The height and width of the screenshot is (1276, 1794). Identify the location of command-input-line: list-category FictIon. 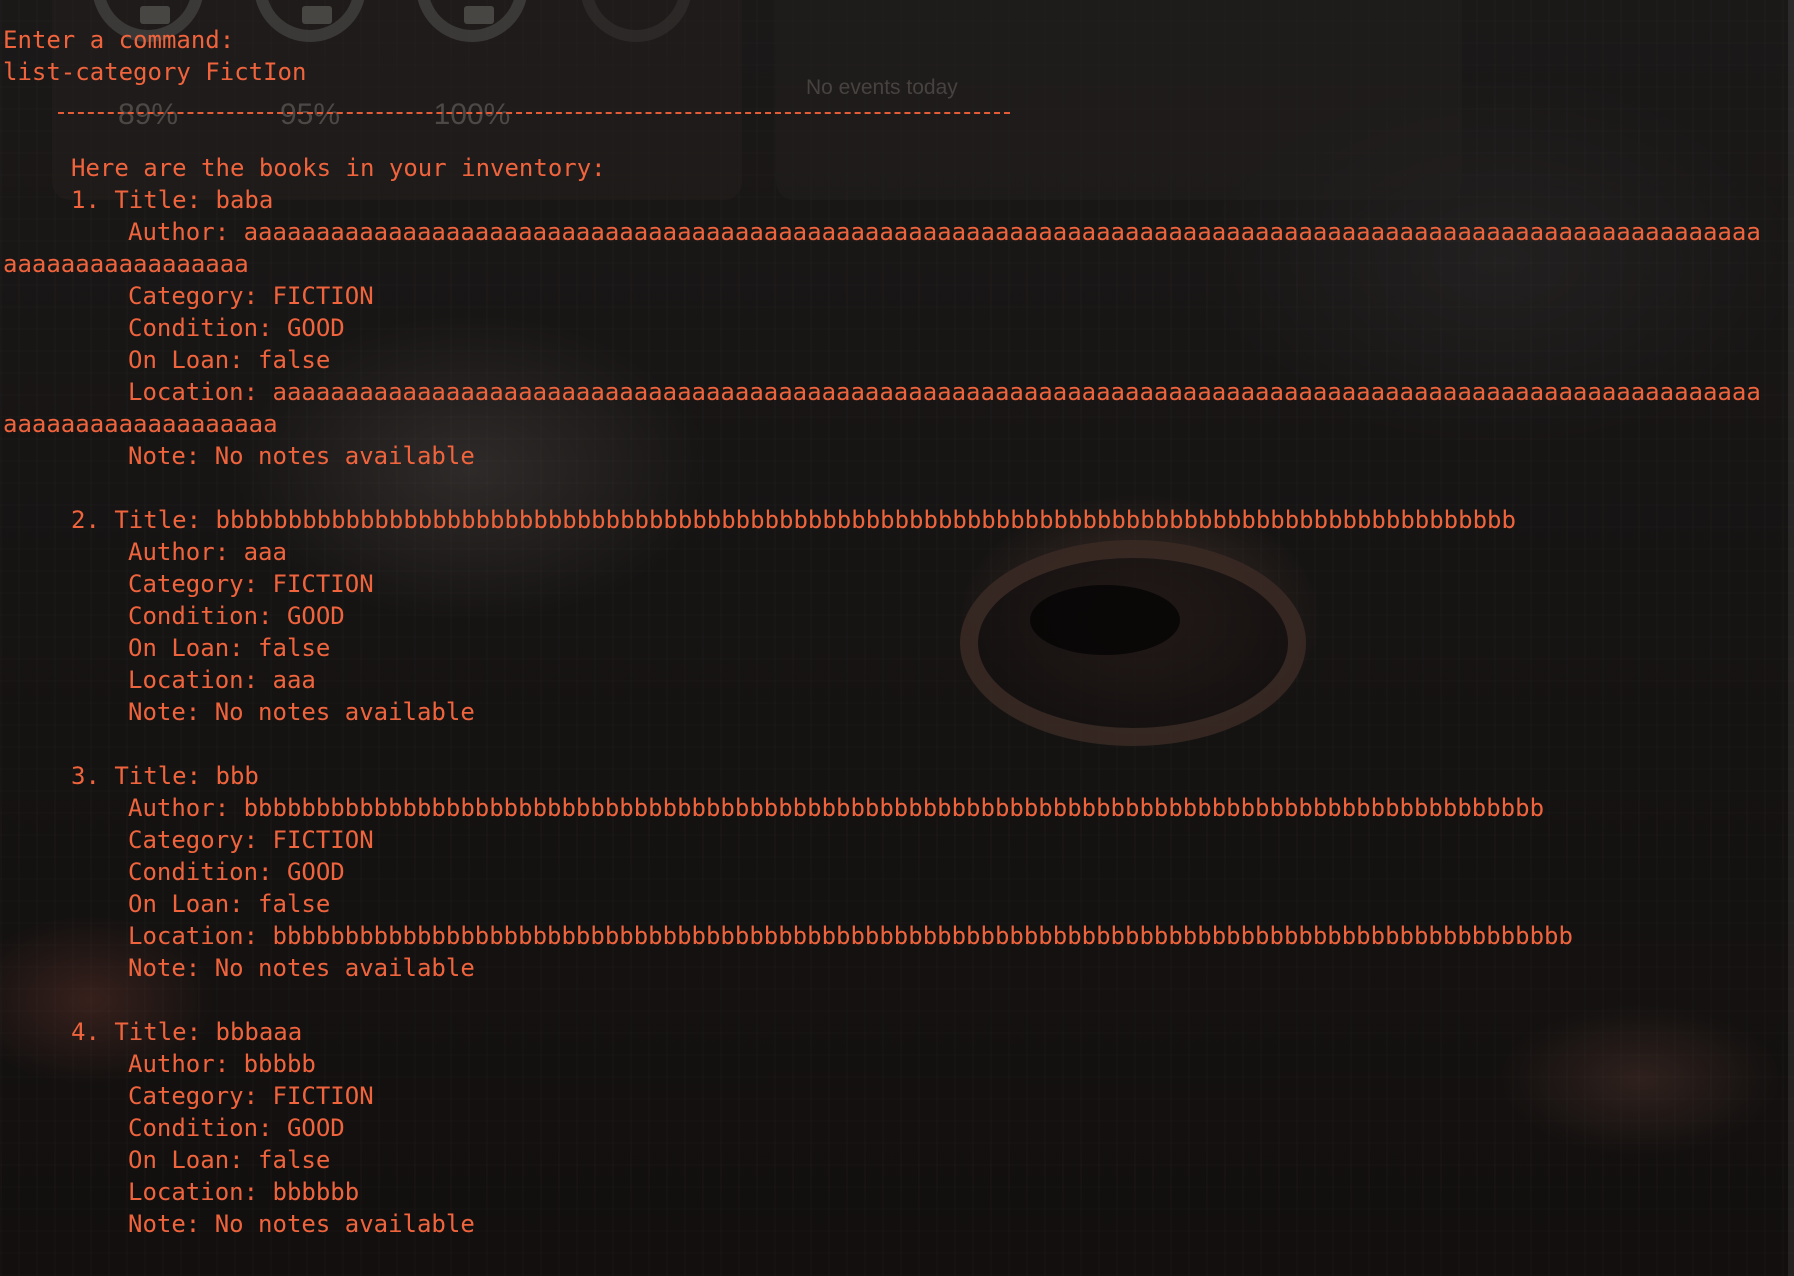
(154, 72).